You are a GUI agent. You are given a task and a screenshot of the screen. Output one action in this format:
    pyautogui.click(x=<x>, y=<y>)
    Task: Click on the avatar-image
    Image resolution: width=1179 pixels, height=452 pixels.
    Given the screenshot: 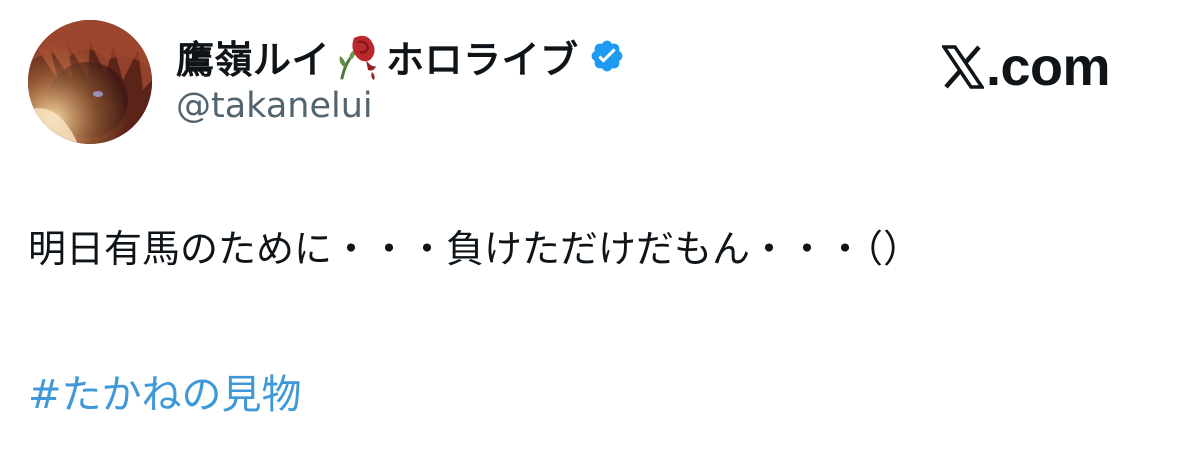 What is the action you would take?
    pyautogui.click(x=90, y=82)
    